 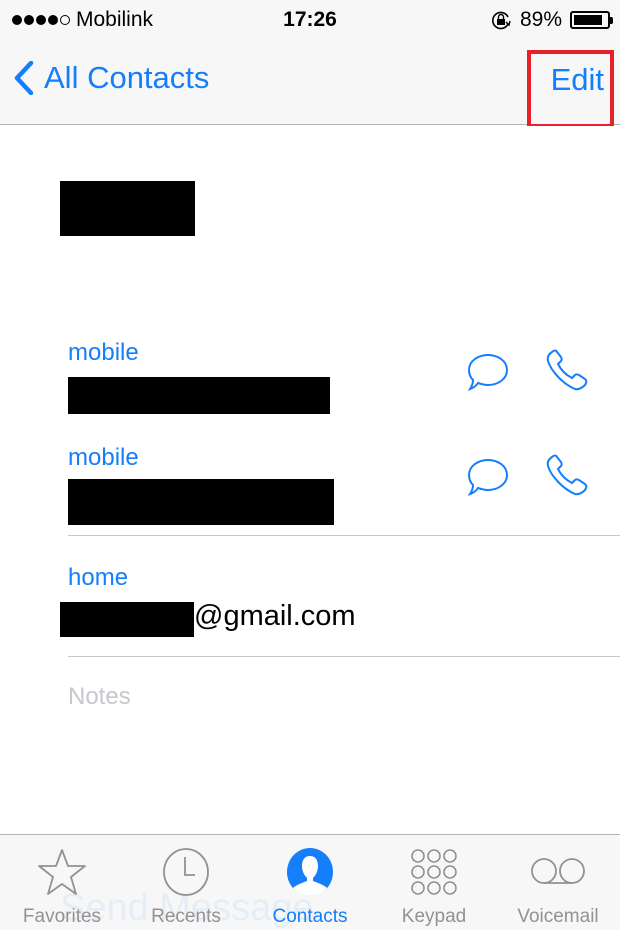 I want to click on navigation-bar: All Contacts Edit, so click(x=310, y=82).